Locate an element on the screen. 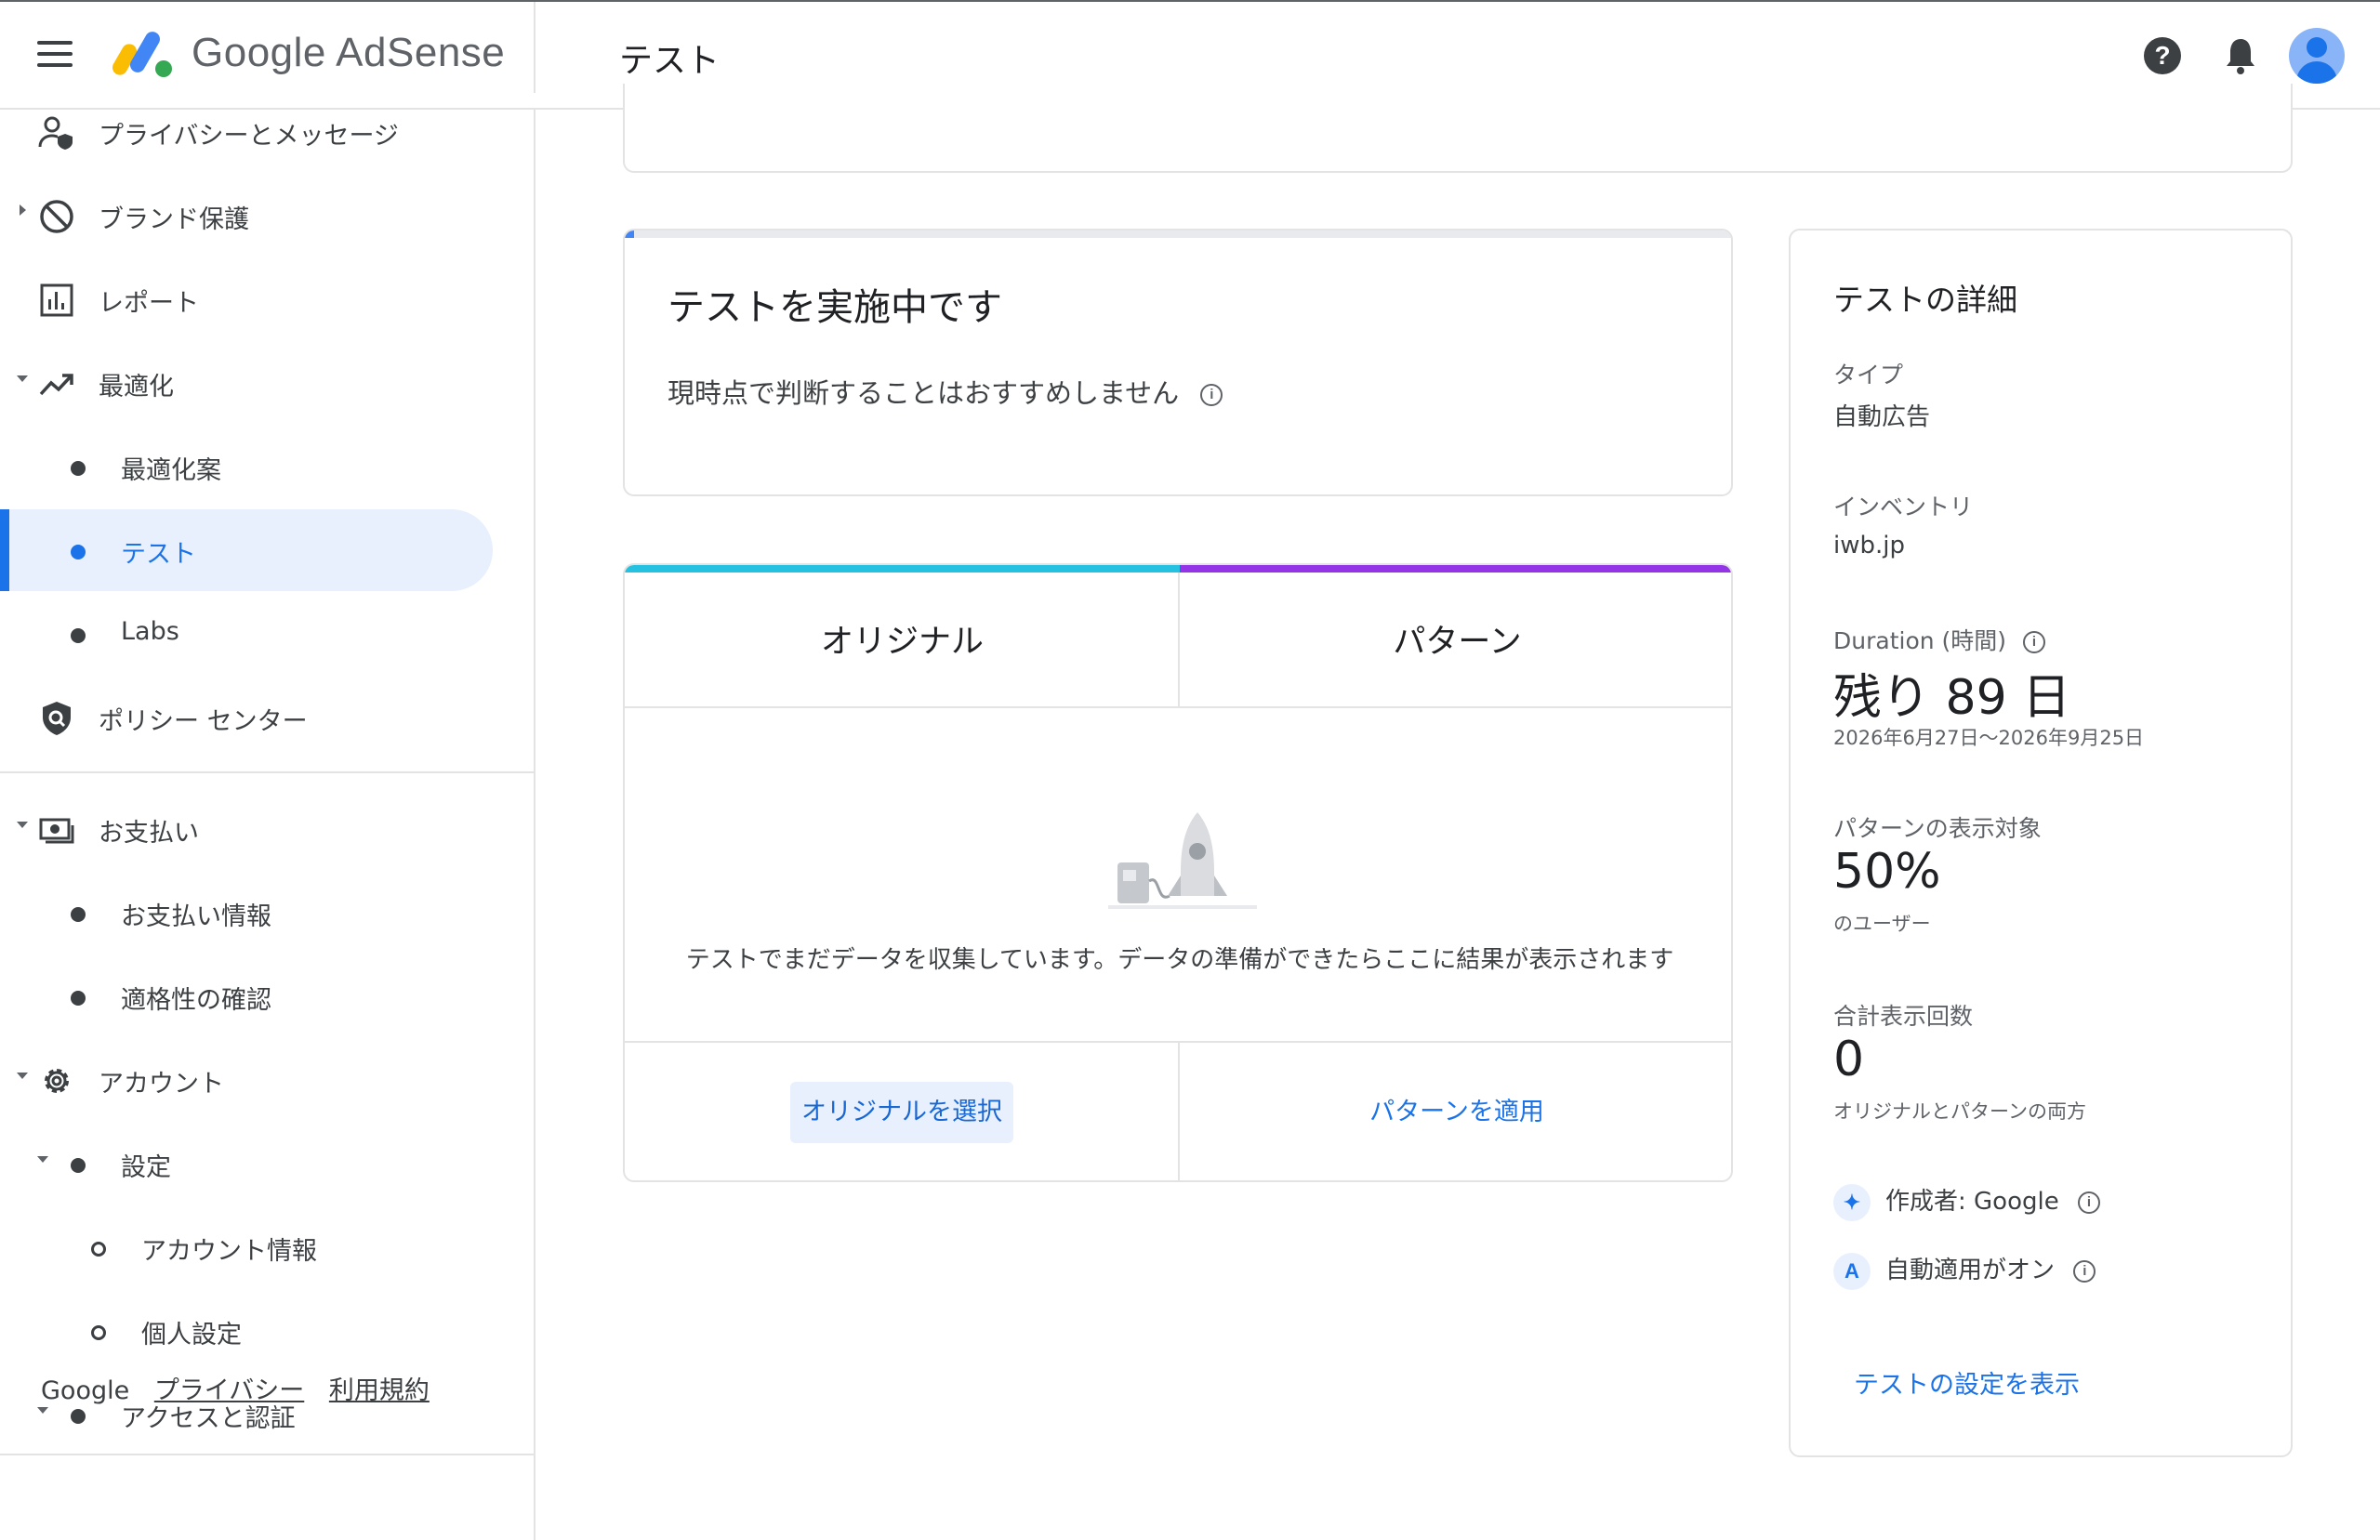  apply-variation-button: パターンを適用 is located at coordinates (1456, 1112).